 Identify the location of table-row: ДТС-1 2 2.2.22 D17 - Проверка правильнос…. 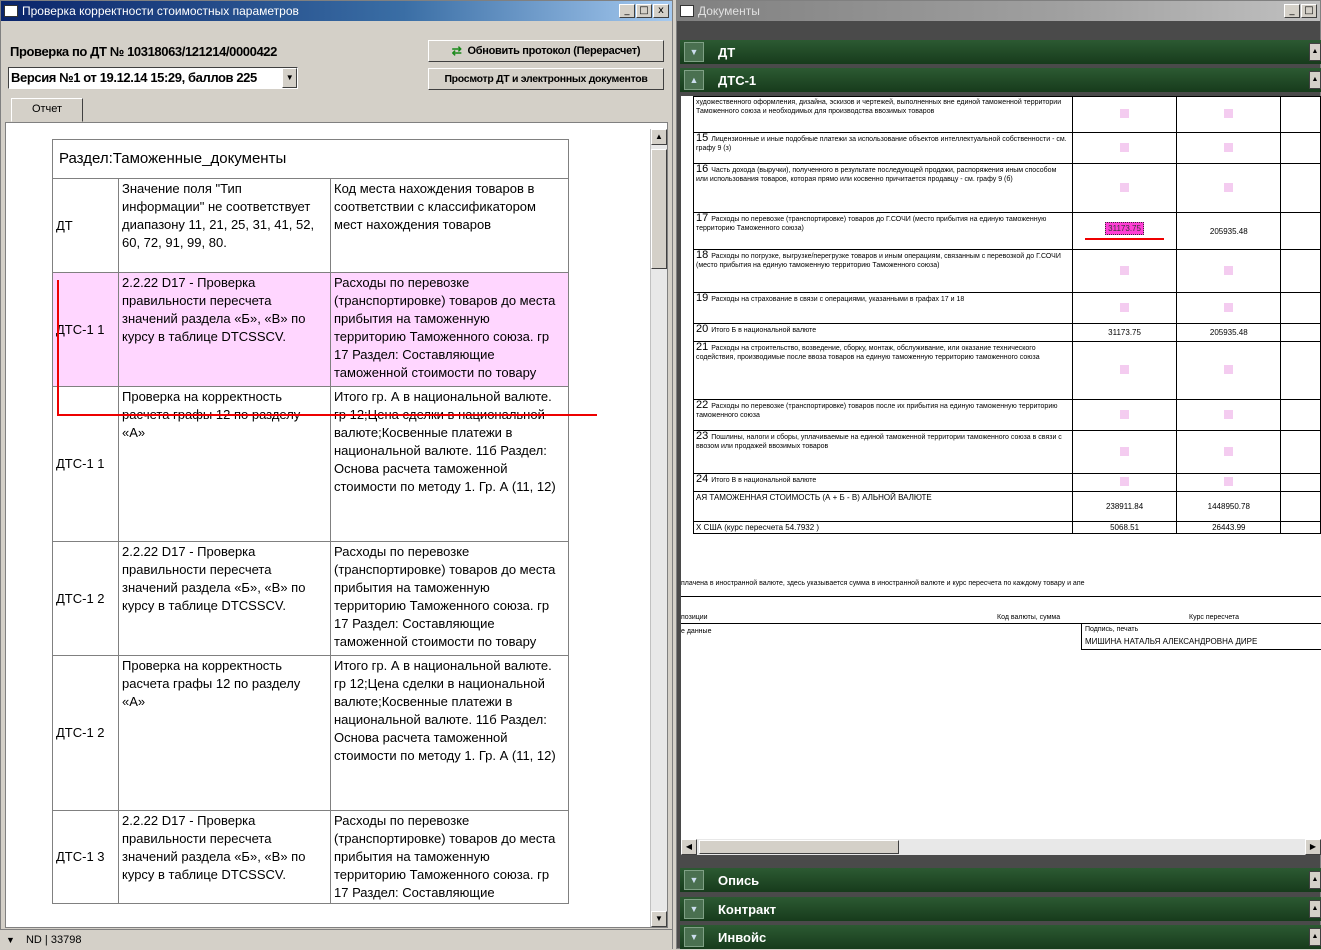
(310, 598).